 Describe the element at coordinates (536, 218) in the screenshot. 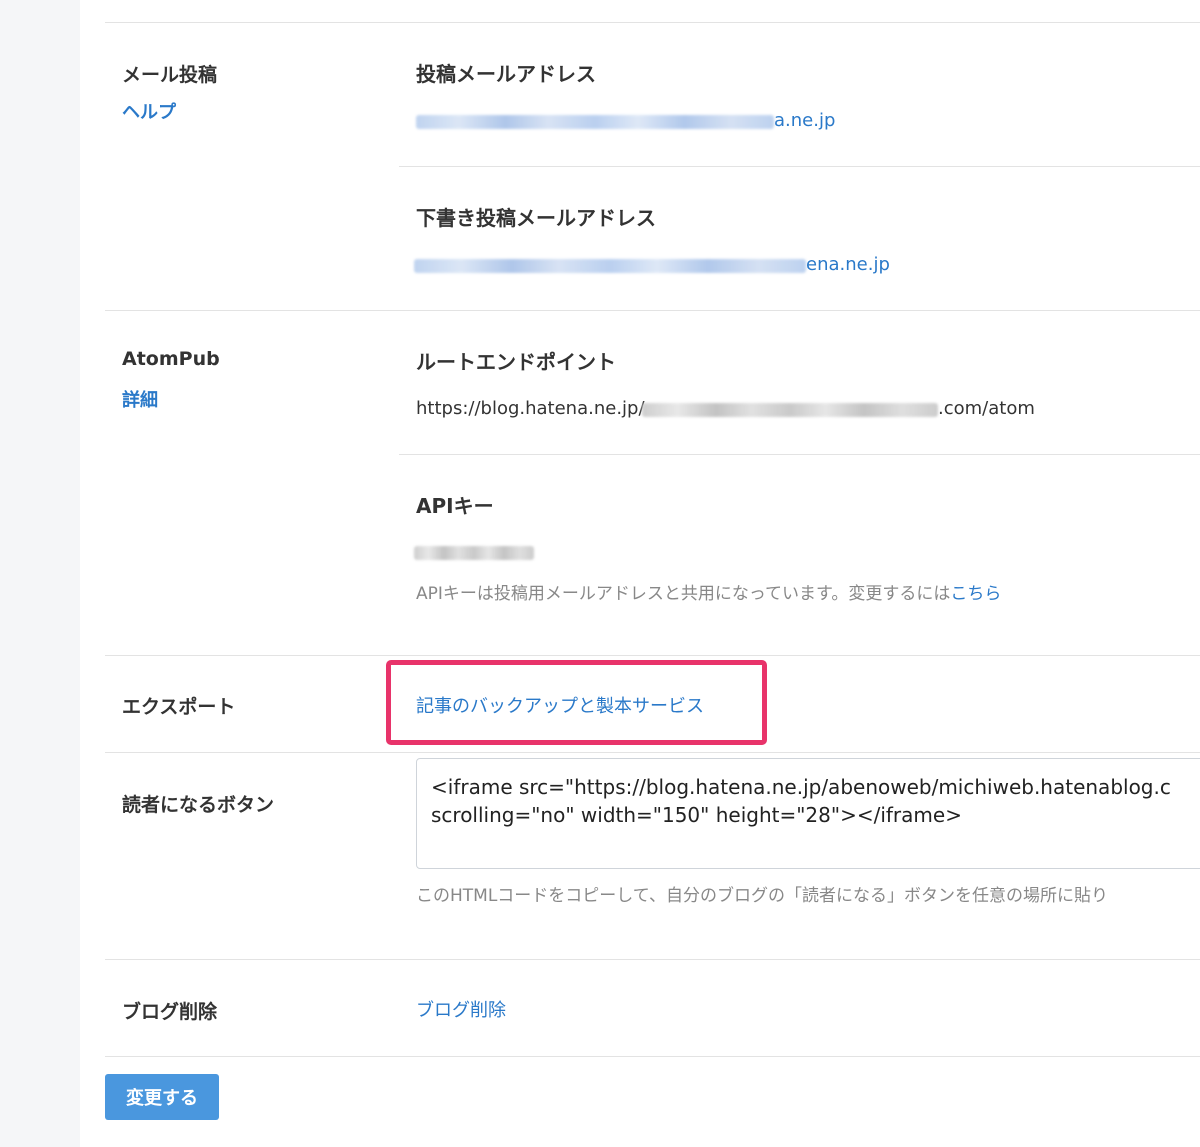

I see `draft-address-title: 下書き投稿メールアドレス` at that location.